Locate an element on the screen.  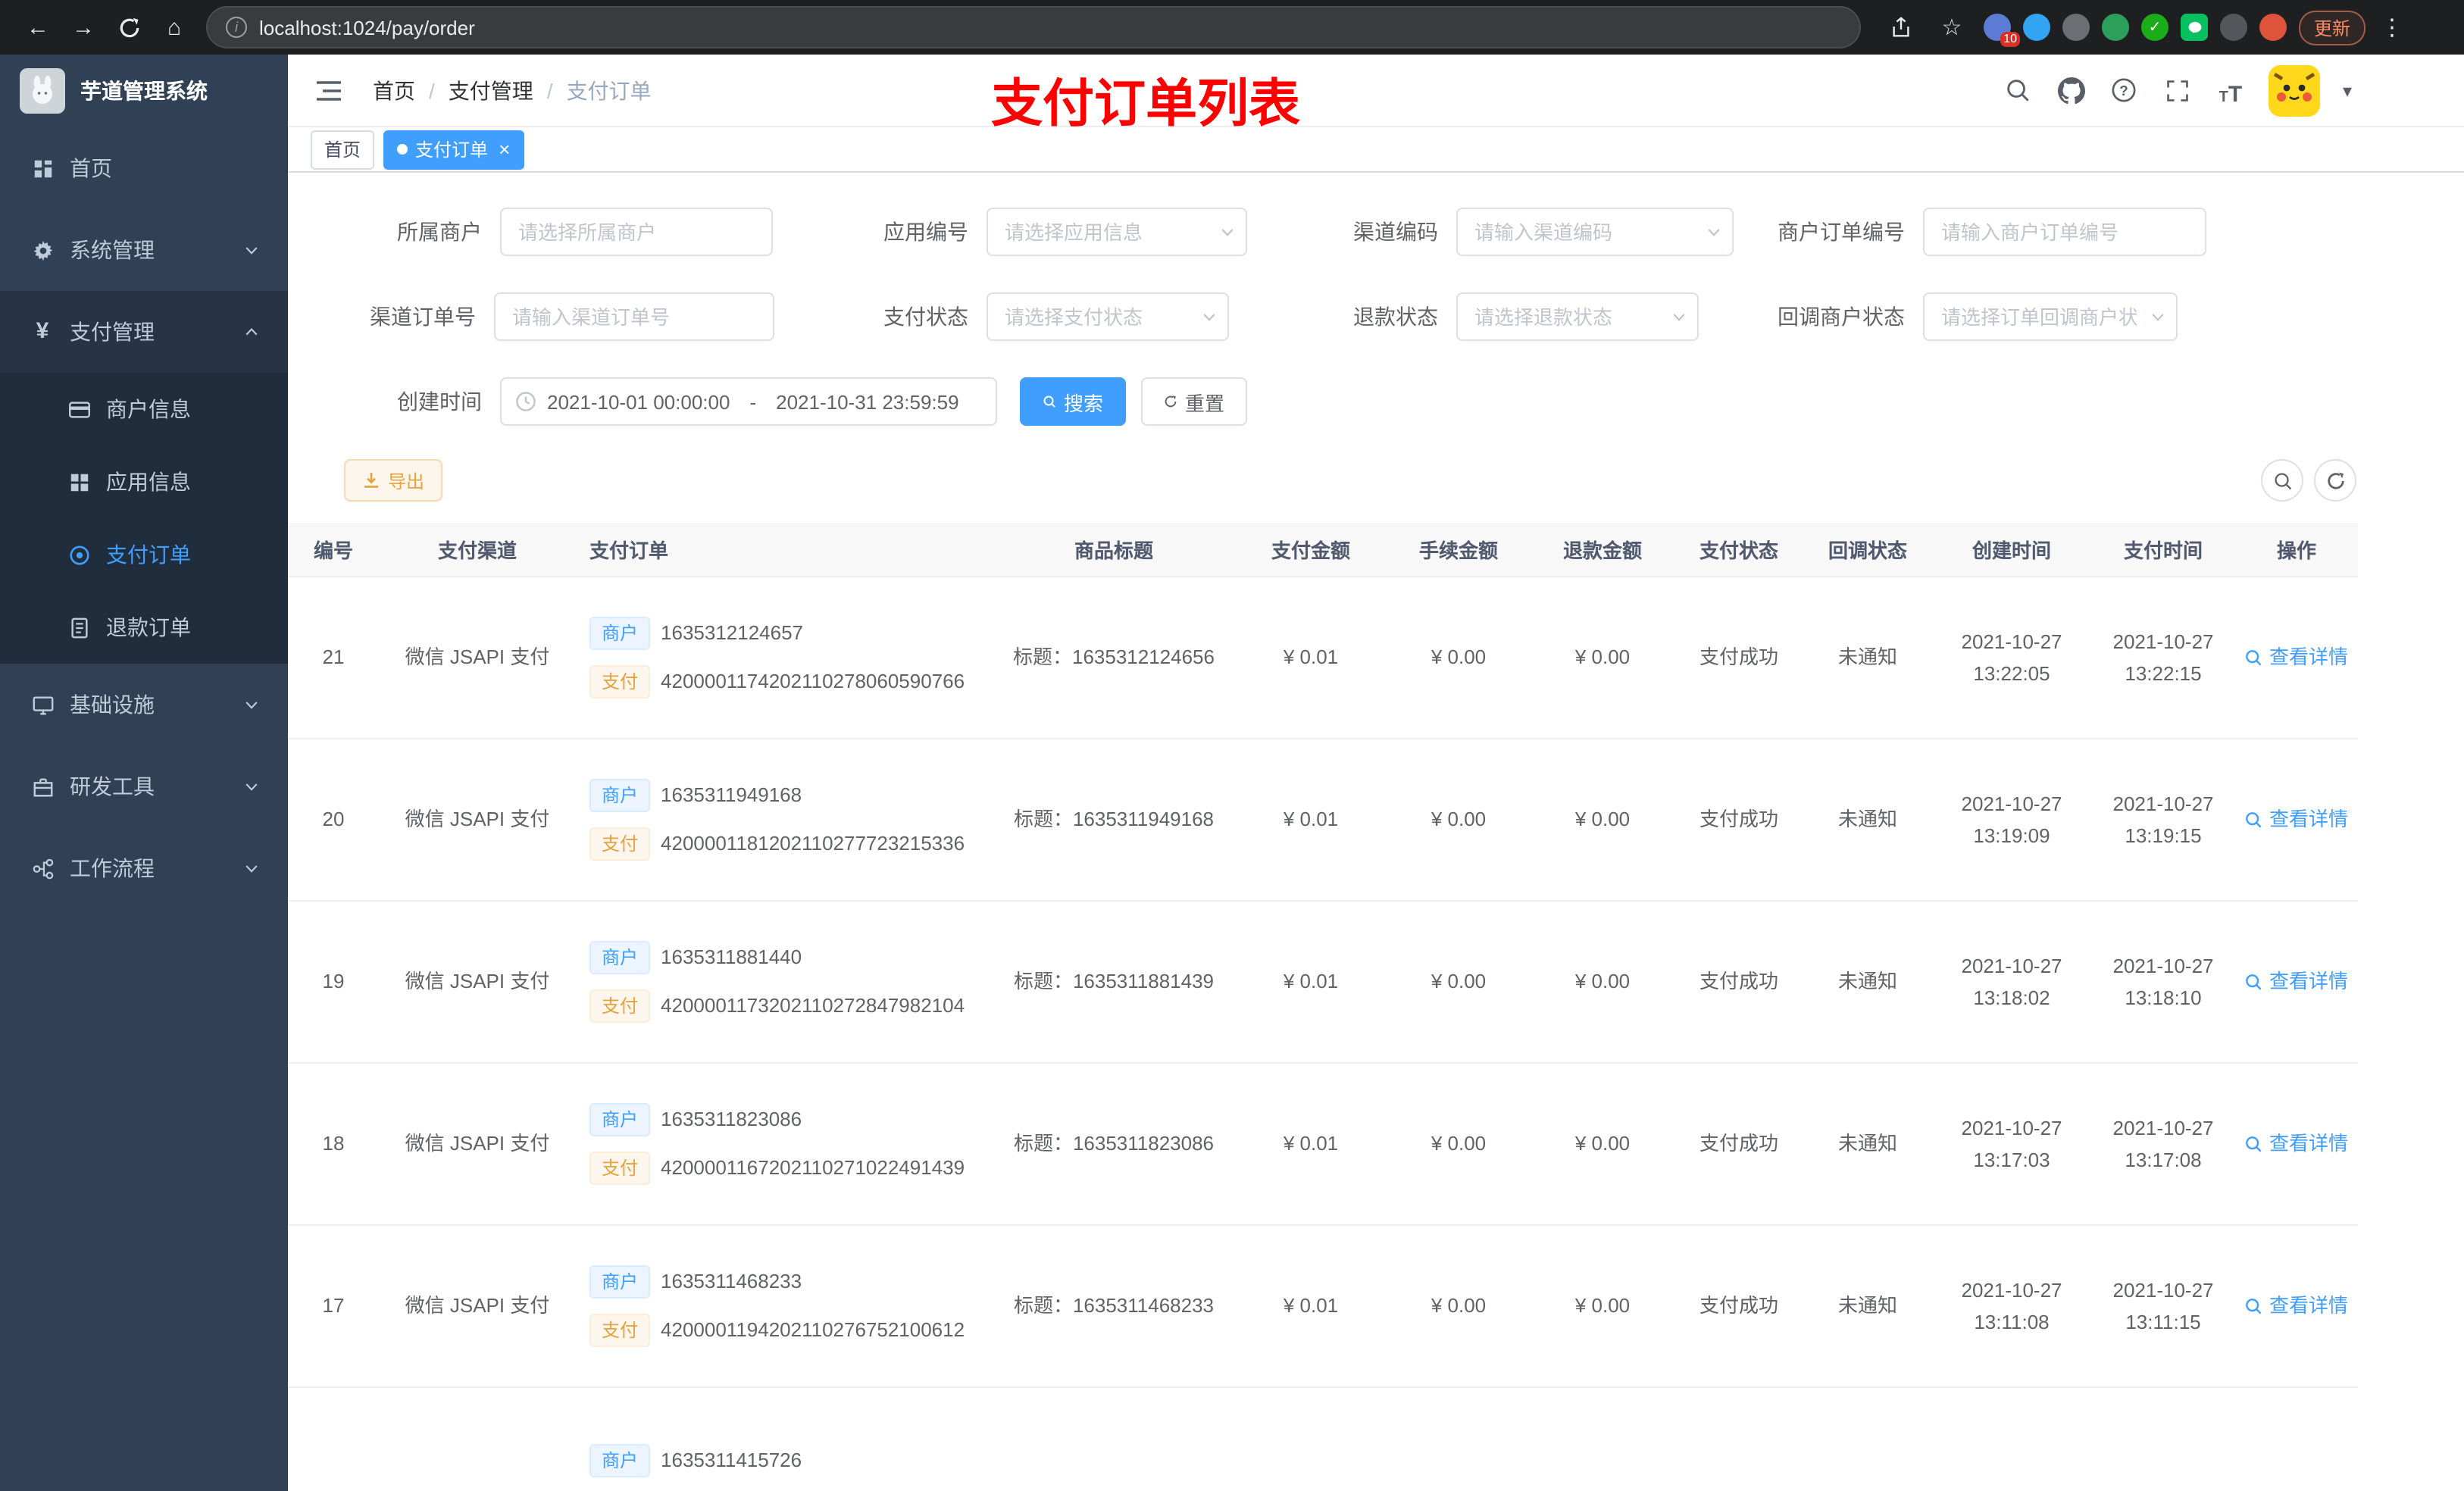
cell-fee: ¥ 0.00 is located at coordinates (1459, 818).